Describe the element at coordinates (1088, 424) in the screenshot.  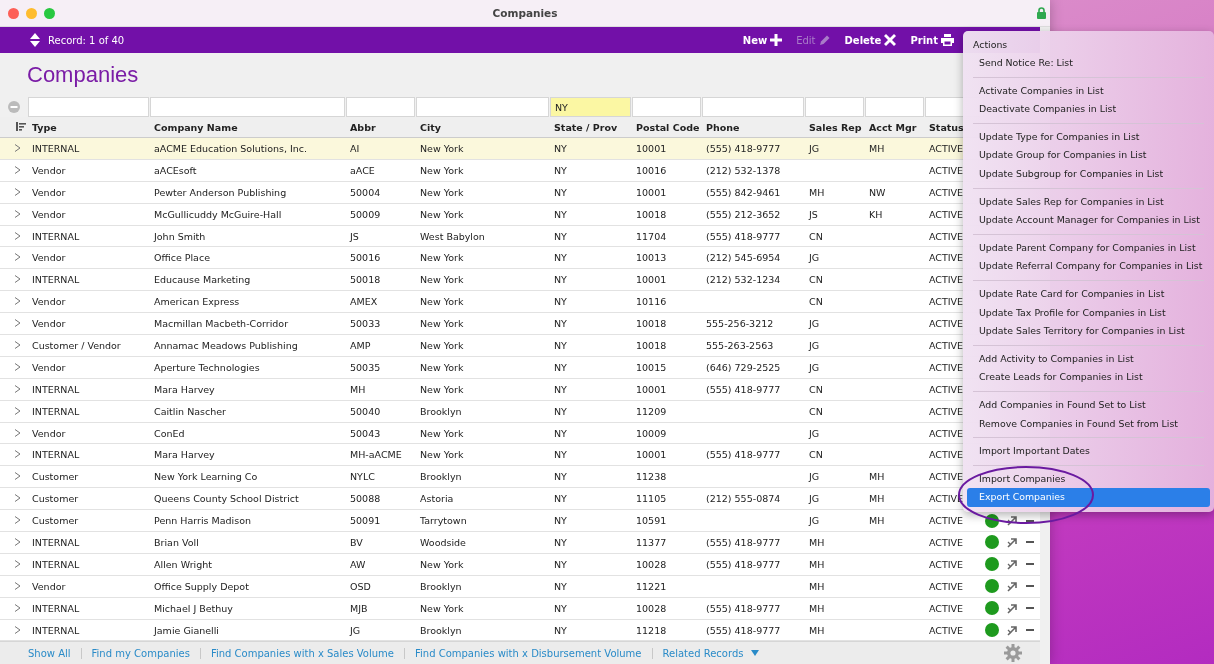
I see `menu-item: Remove Companies in Found Set from List` at that location.